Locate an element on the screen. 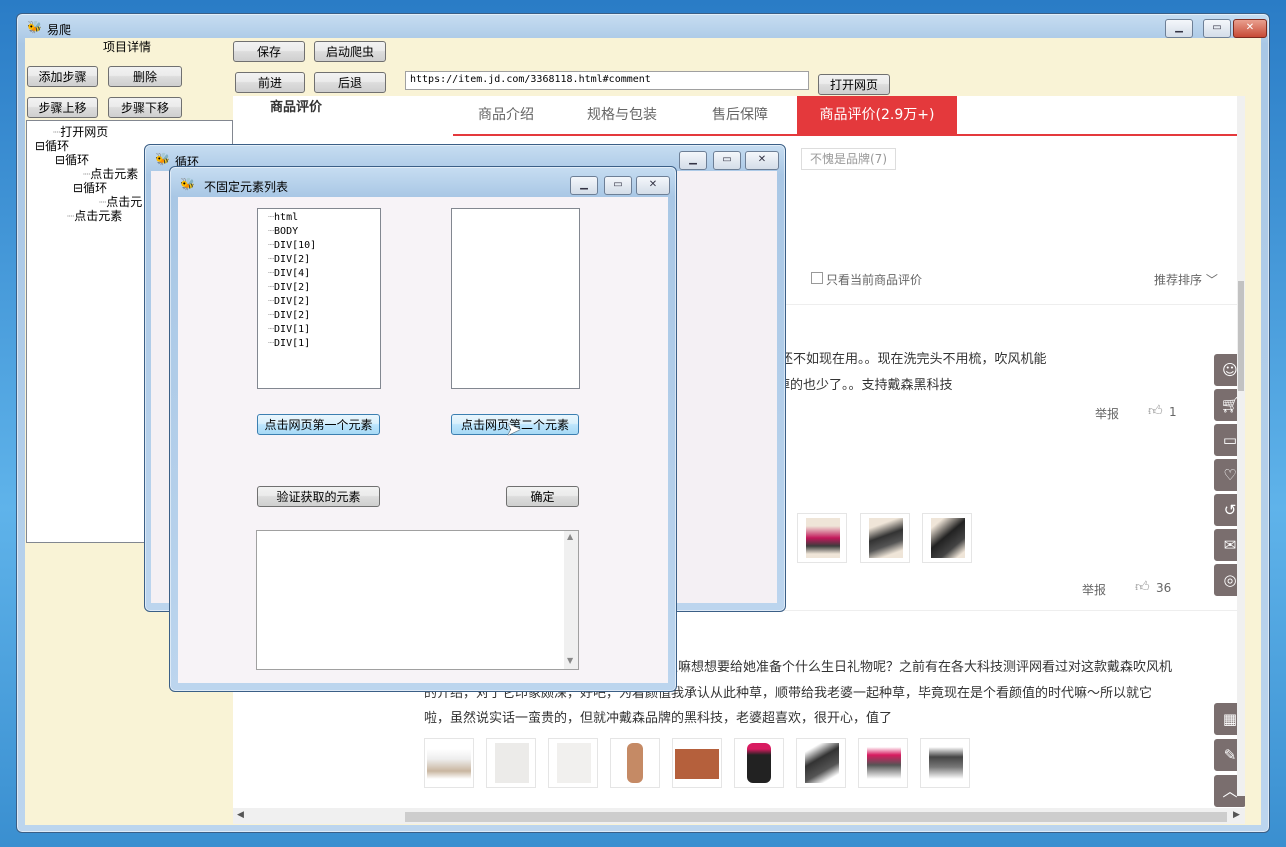 The width and height of the screenshot is (1286, 847). textarea-scrollbar: ▲ ▼ is located at coordinates (571, 600).